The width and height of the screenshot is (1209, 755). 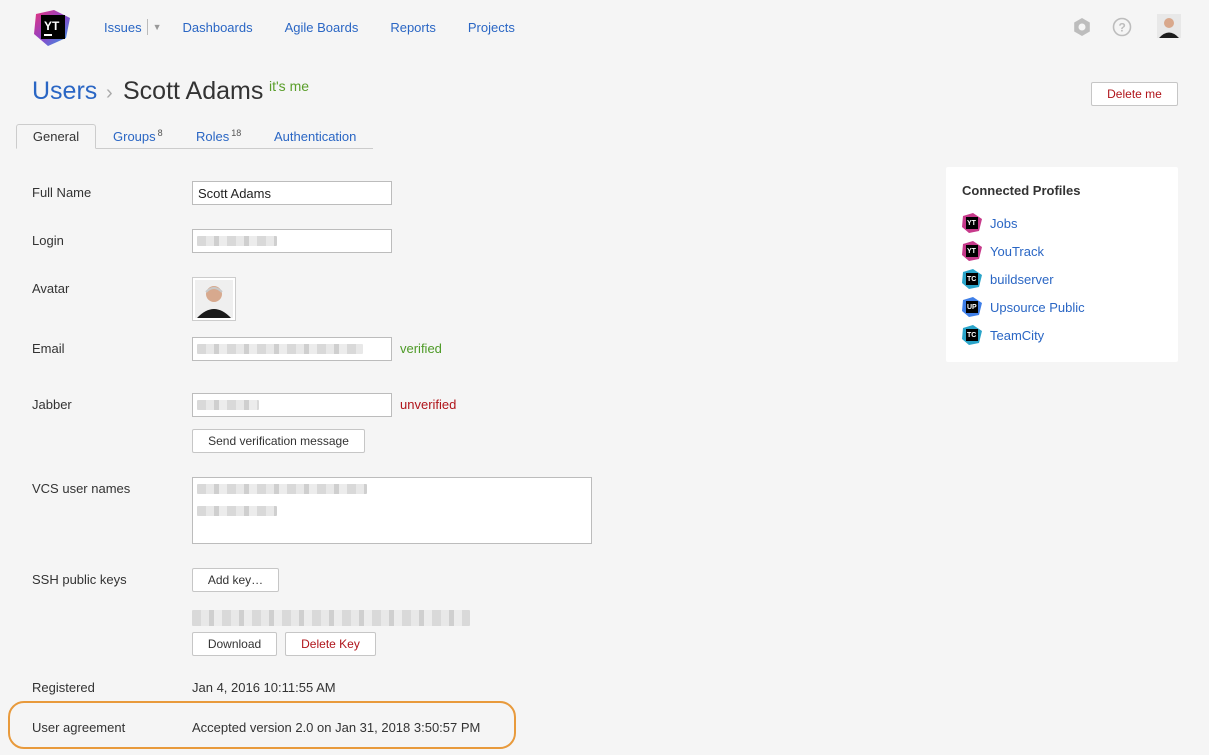 I want to click on vcs-user-names-label: VCS user names, so click(x=81, y=488).